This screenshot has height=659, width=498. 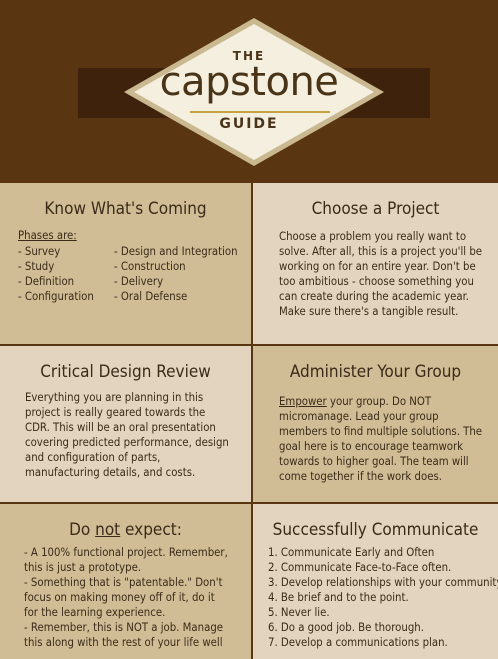 I want to click on phase-item: - Design and Integration, so click(x=176, y=251).